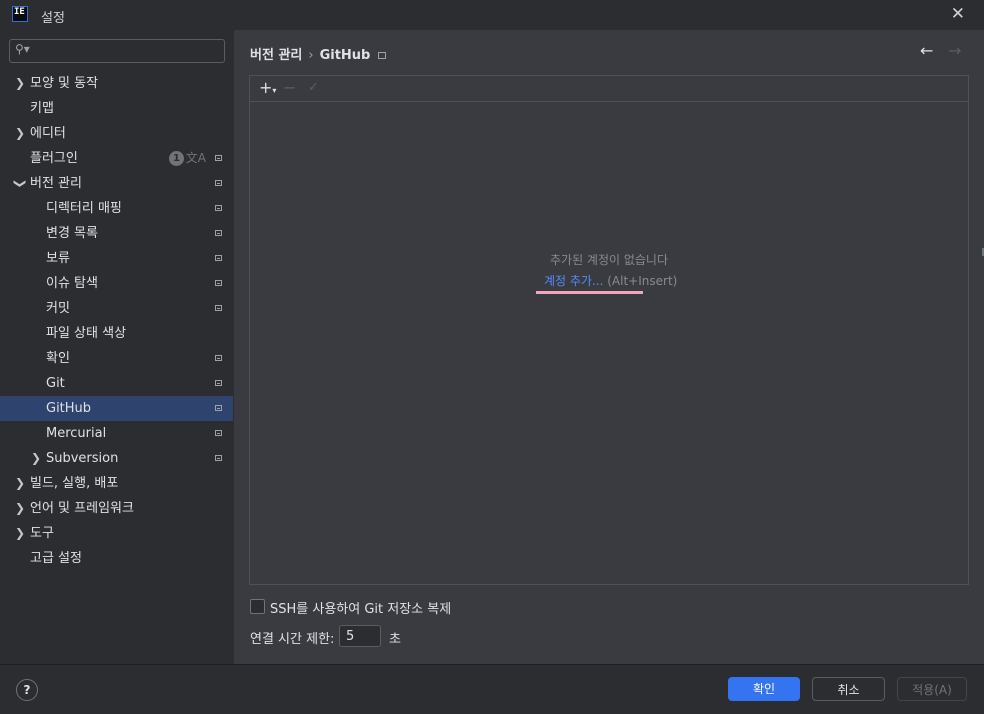 Image resolution: width=984 pixels, height=714 pixels. Describe the element at coordinates (116, 433) in the screenshot. I see `sidebar-item-mercurial: Mercurial` at that location.